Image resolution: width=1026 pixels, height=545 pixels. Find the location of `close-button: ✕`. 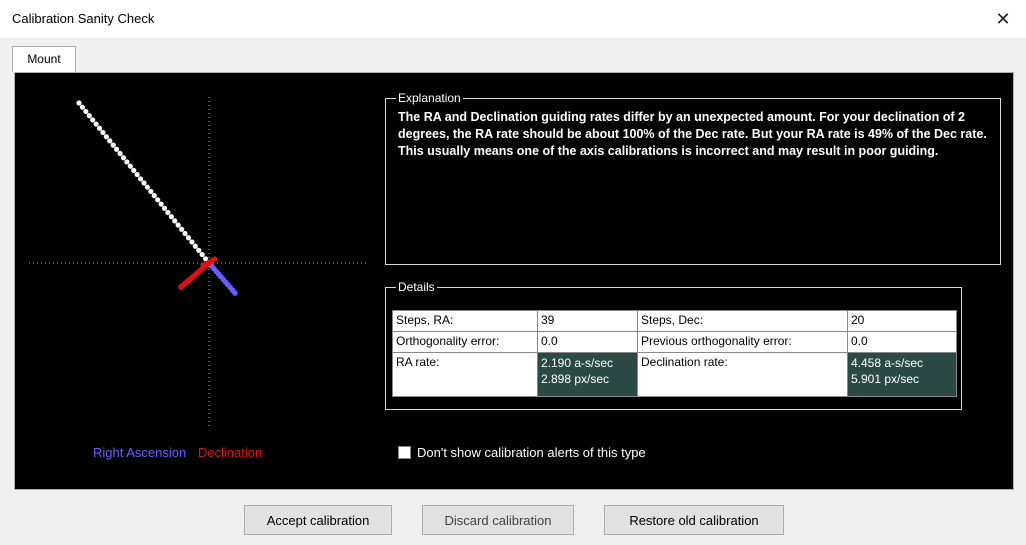

close-button: ✕ is located at coordinates (1003, 19).